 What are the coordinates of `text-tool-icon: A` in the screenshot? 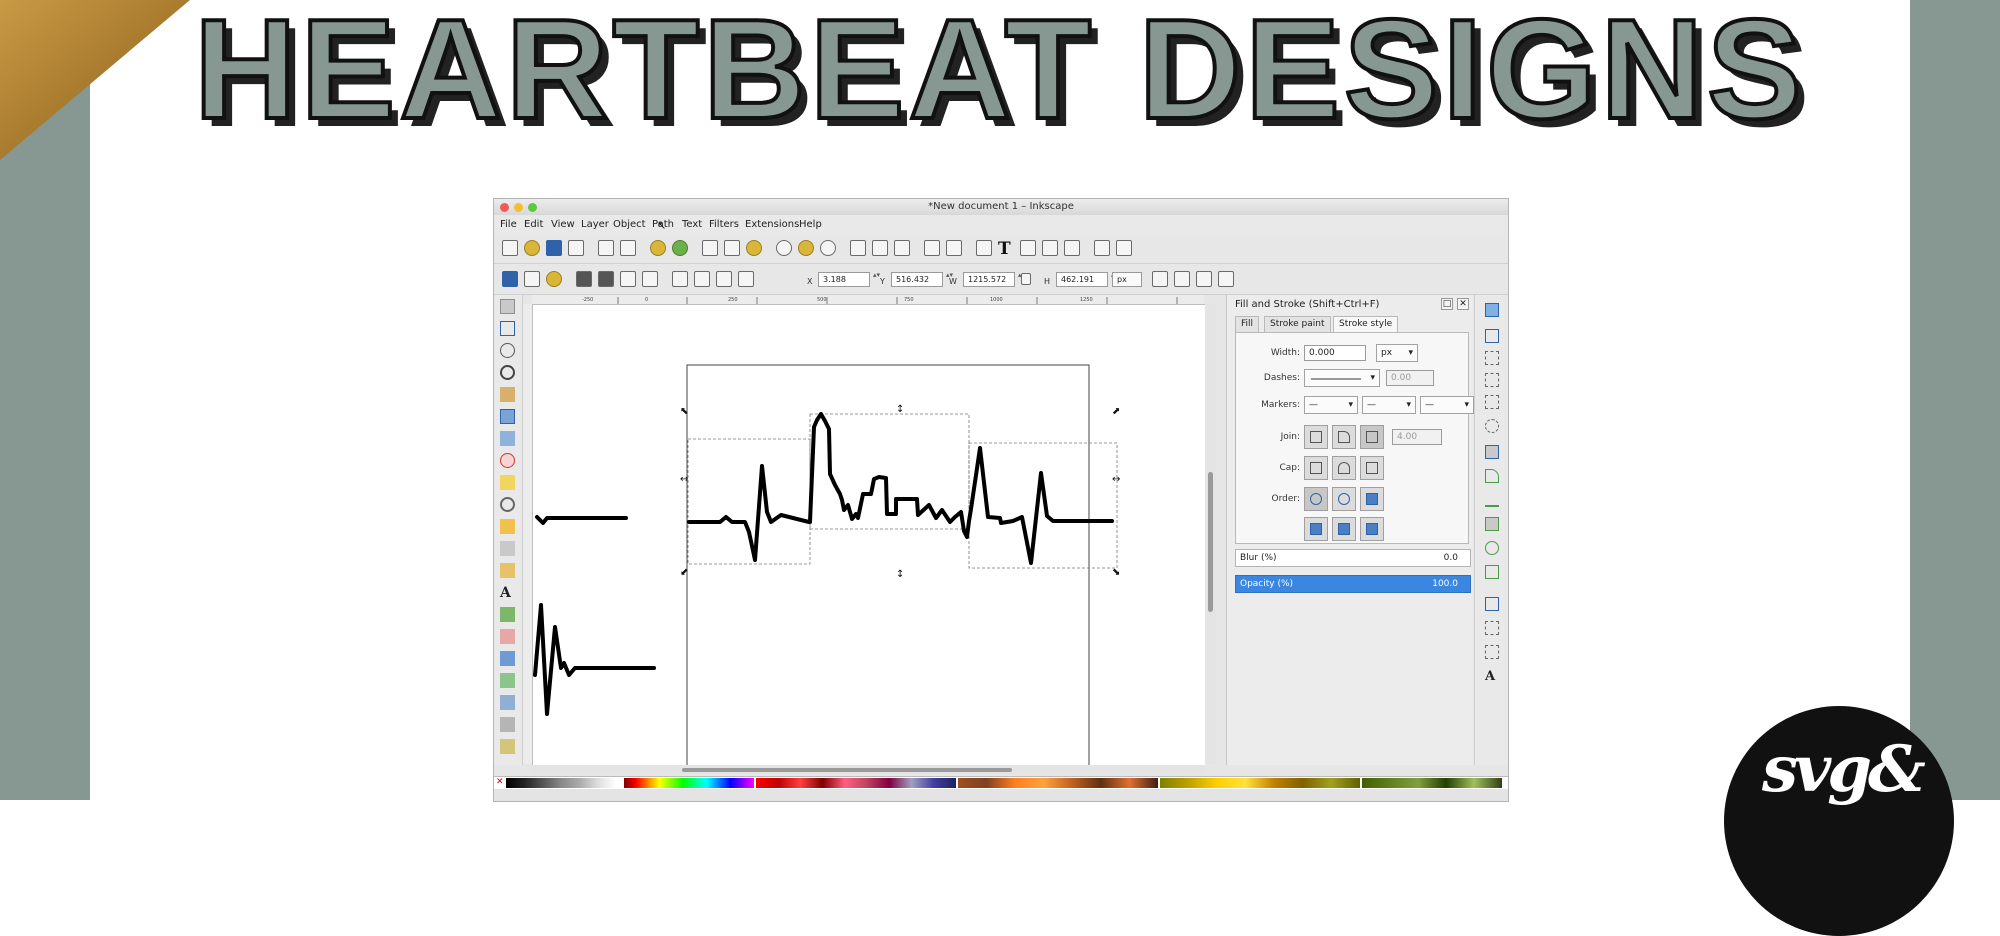 It's located at (507, 593).